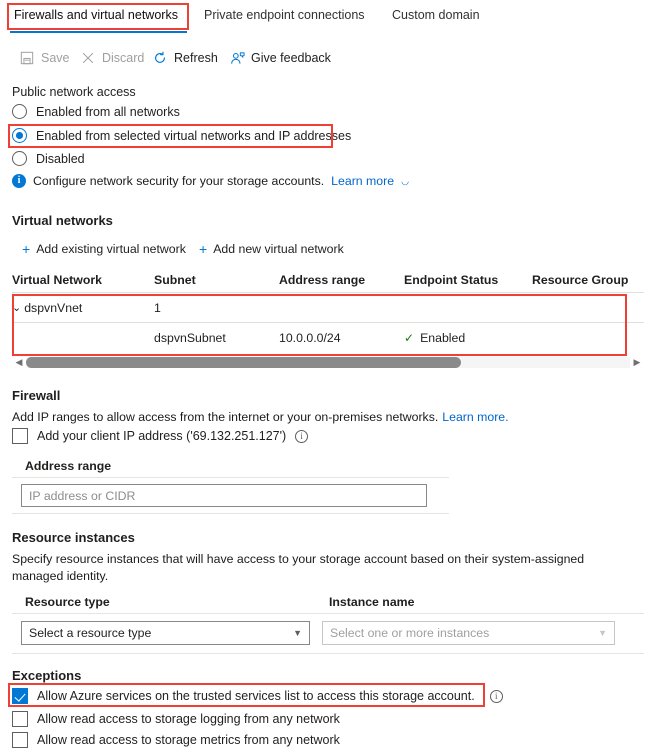 The image size is (656, 753). I want to click on cell-virtual-network: dspvnVnet, so click(53, 307).